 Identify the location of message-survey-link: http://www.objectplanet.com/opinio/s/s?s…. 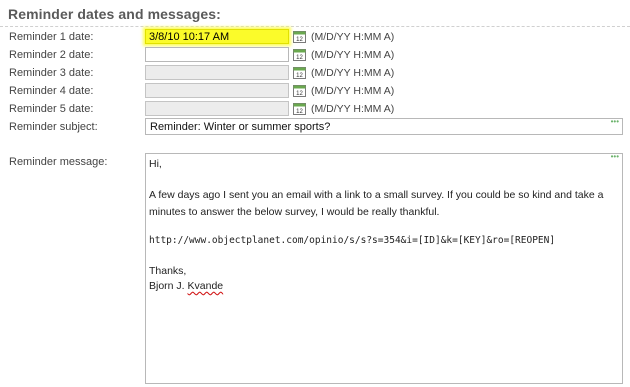
(352, 240).